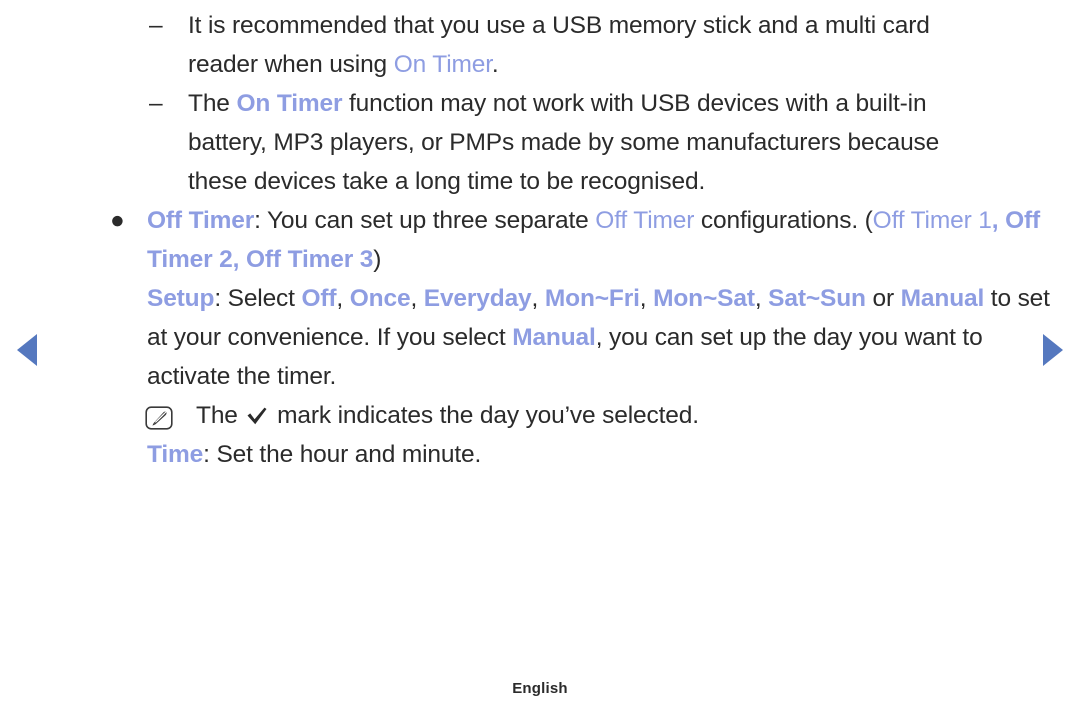 The width and height of the screenshot is (1080, 705). Describe the element at coordinates (342, 454) in the screenshot. I see `body-text-run: : Set the hour and minute.` at that location.